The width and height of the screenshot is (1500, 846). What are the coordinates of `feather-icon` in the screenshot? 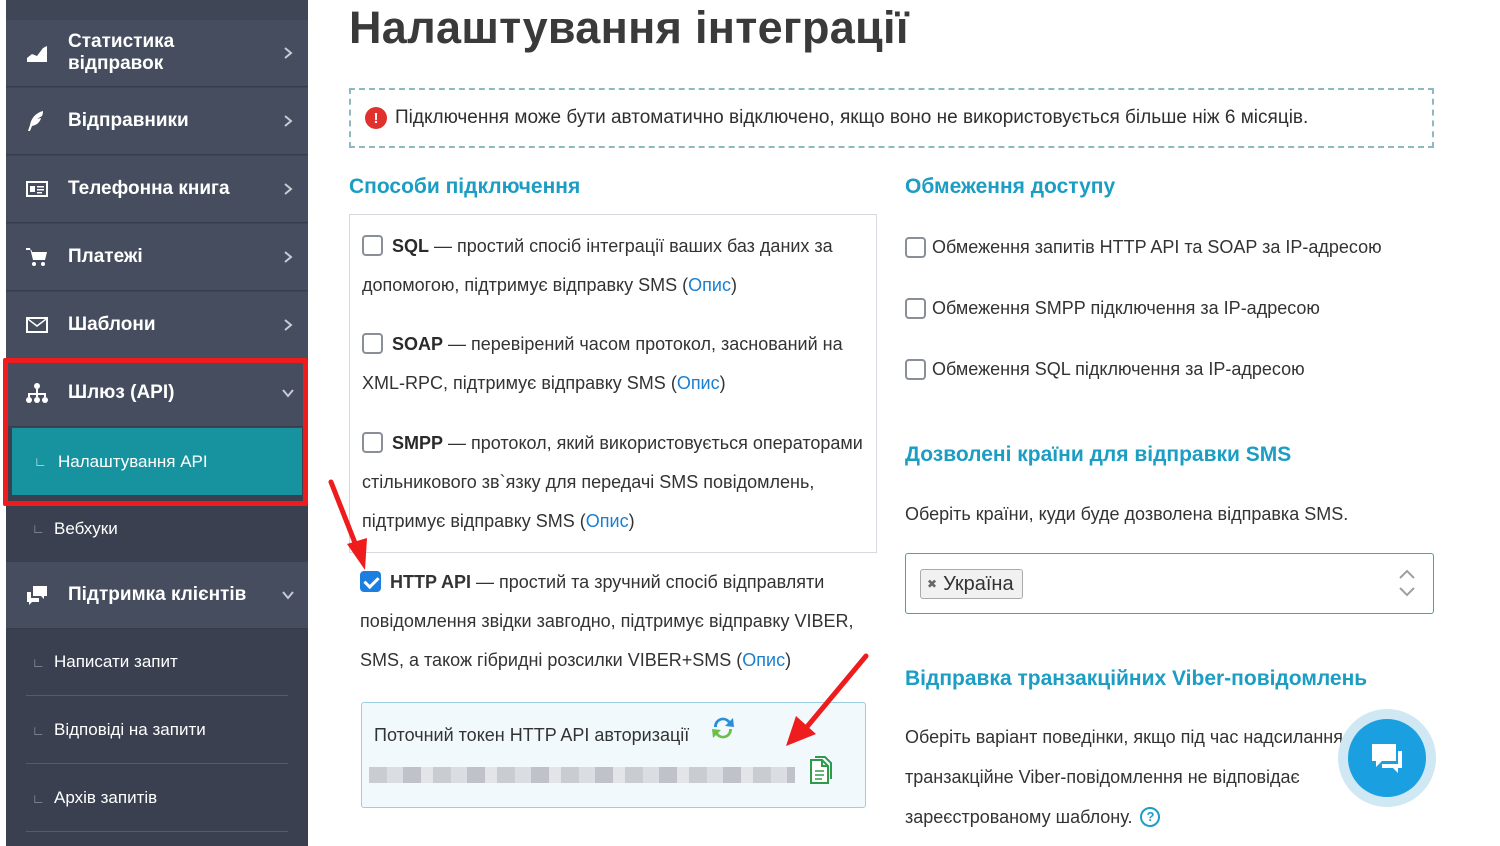 It's located at (37, 121).